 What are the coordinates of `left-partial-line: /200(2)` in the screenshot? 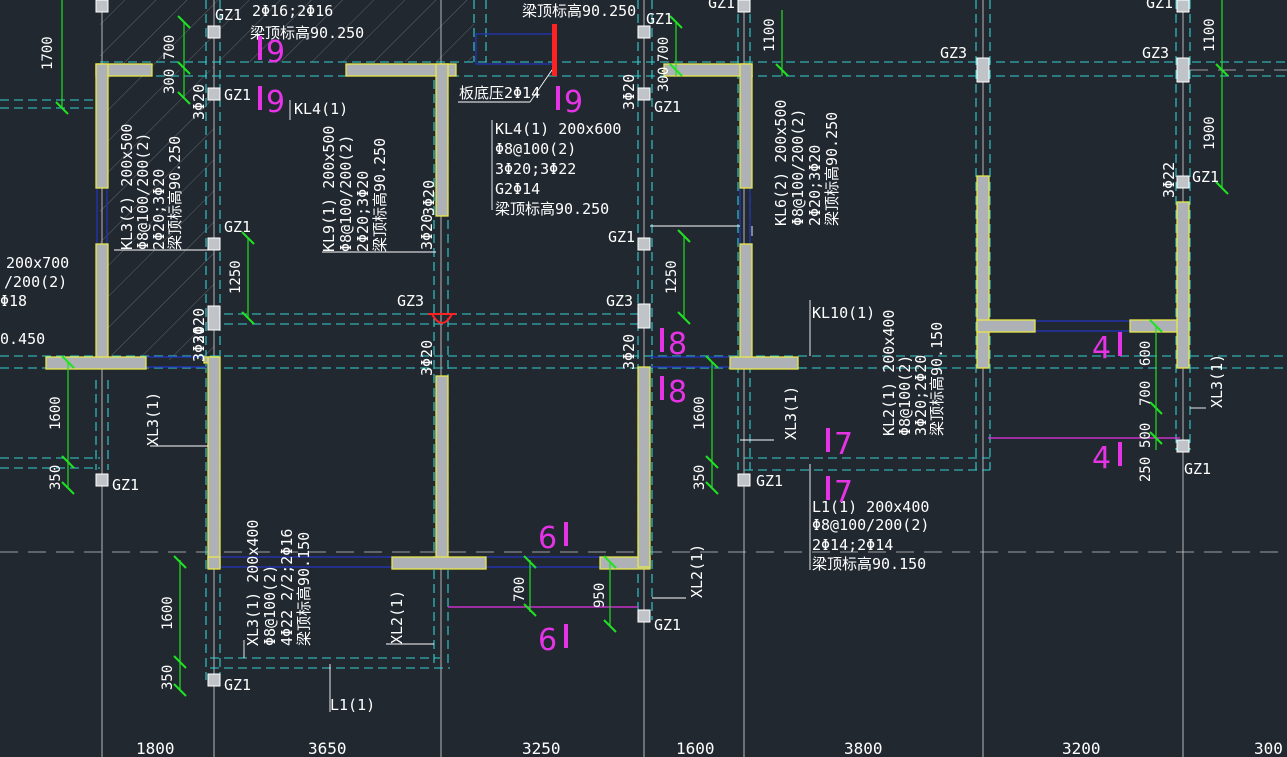 It's located at (35, 282).